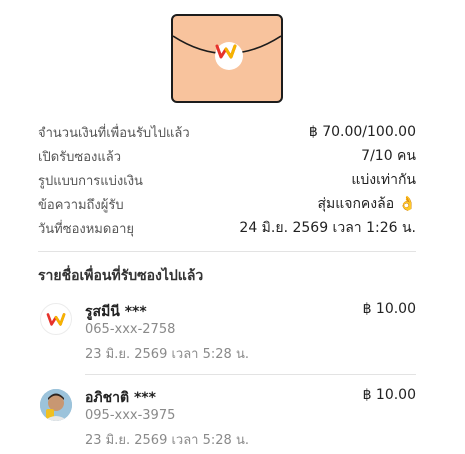 Image resolution: width=465 pixels, height=454 pixels. I want to click on detail-row-message: ข้อความถึงผู้รับ สุ่มแจกคงล้อ 👌, so click(227, 204).